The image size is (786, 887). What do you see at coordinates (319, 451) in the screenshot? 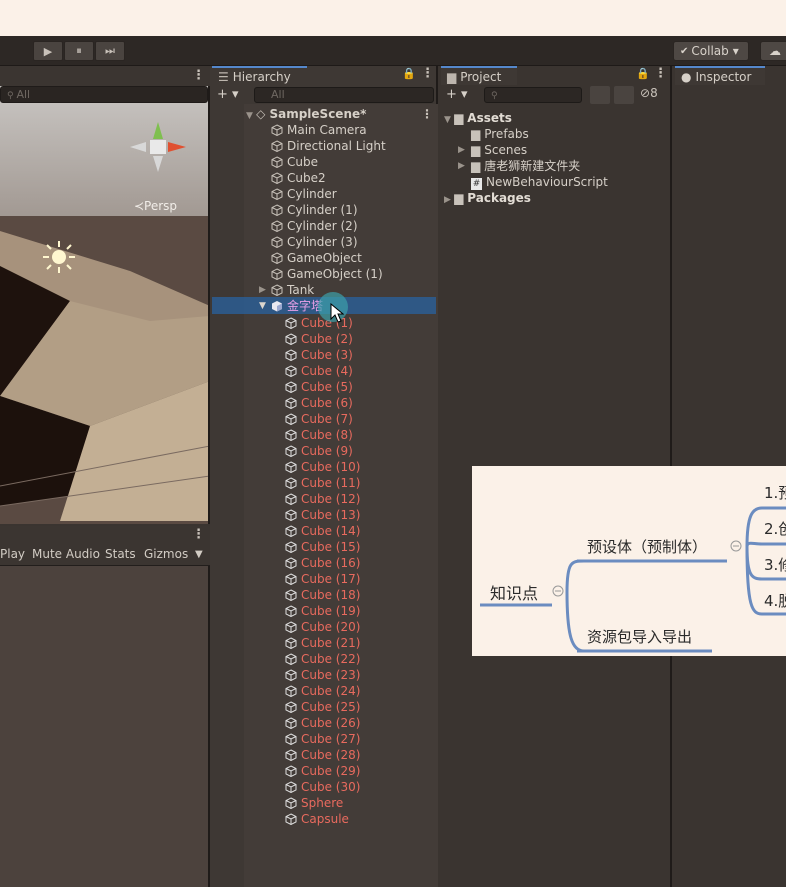
I see `hierarchy-child-item: Cube (9)` at bounding box center [319, 451].